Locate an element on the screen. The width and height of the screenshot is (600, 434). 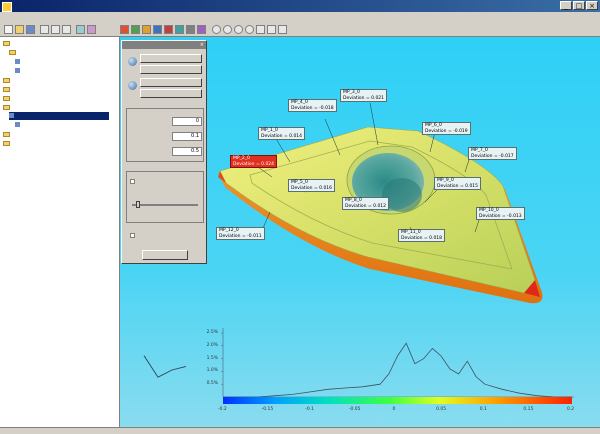
report-icon is located at coordinates (201, 29).